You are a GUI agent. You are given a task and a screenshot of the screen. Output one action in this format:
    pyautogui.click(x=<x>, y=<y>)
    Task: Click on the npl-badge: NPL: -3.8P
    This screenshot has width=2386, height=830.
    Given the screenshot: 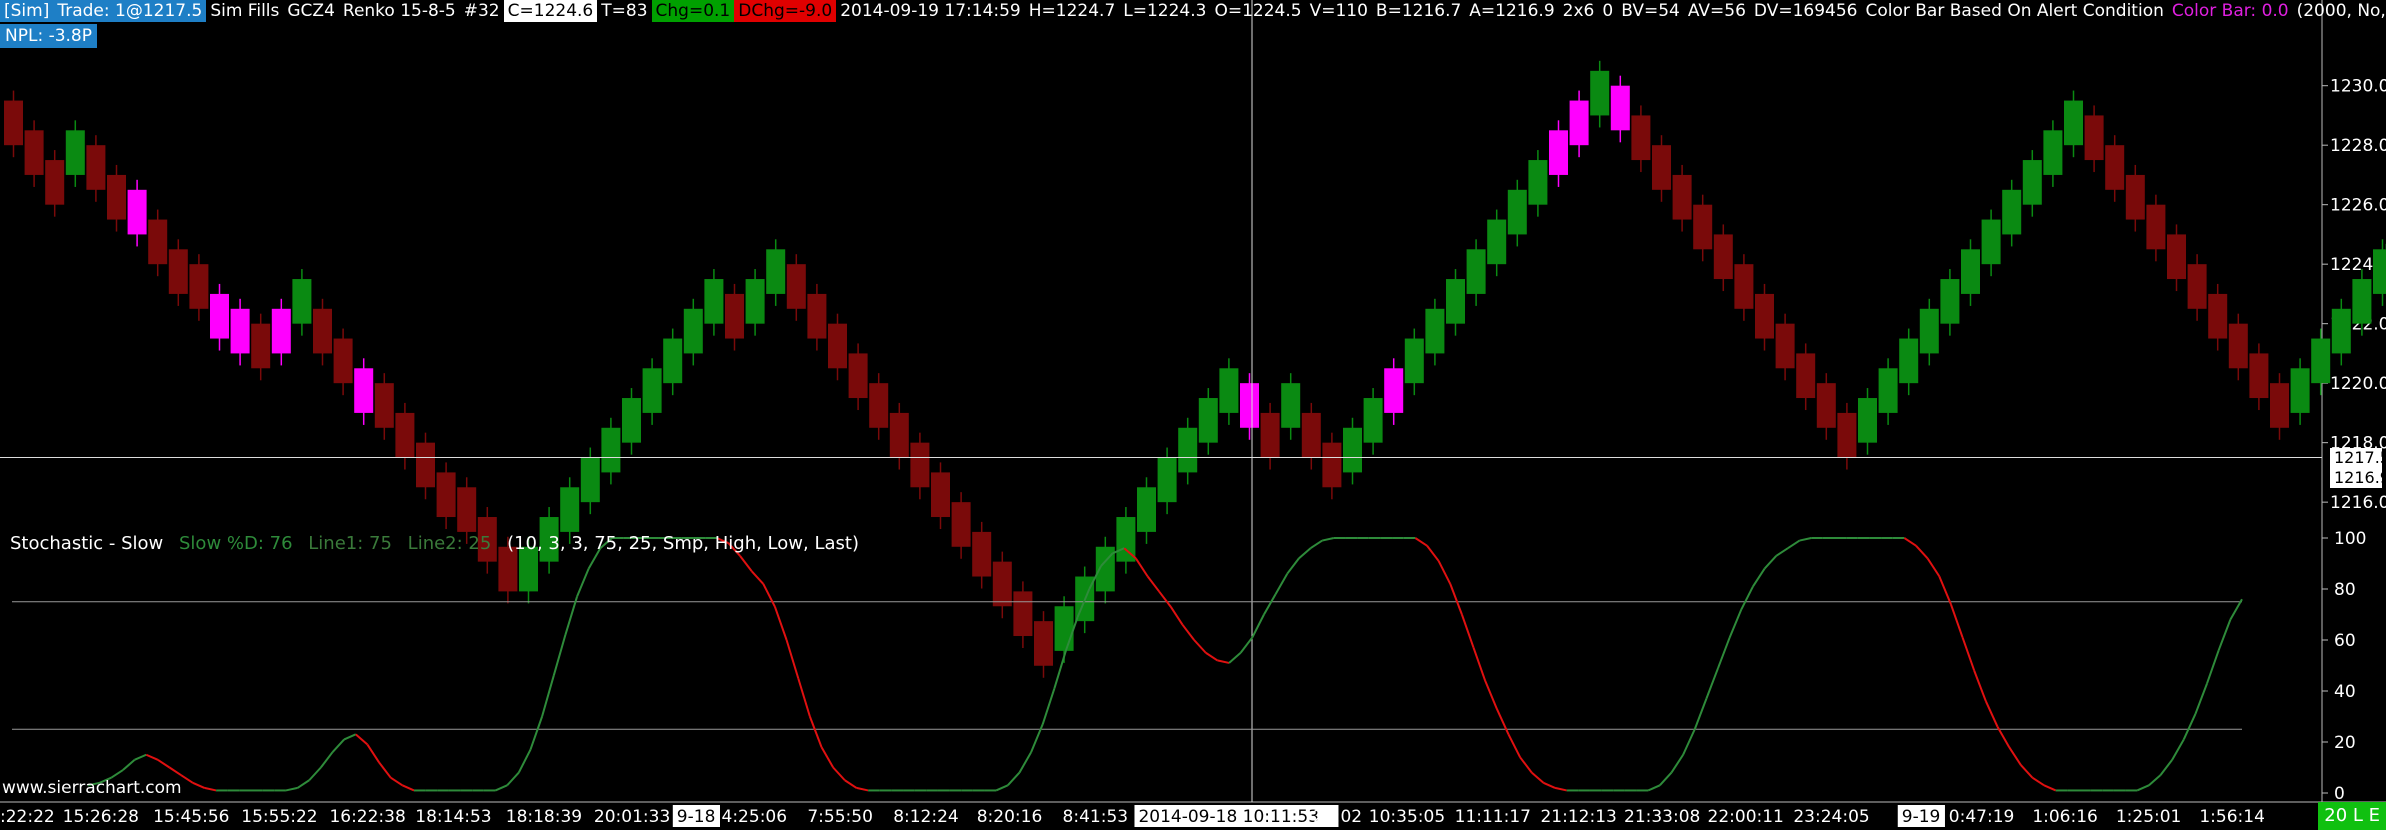 What is the action you would take?
    pyautogui.click(x=48, y=36)
    